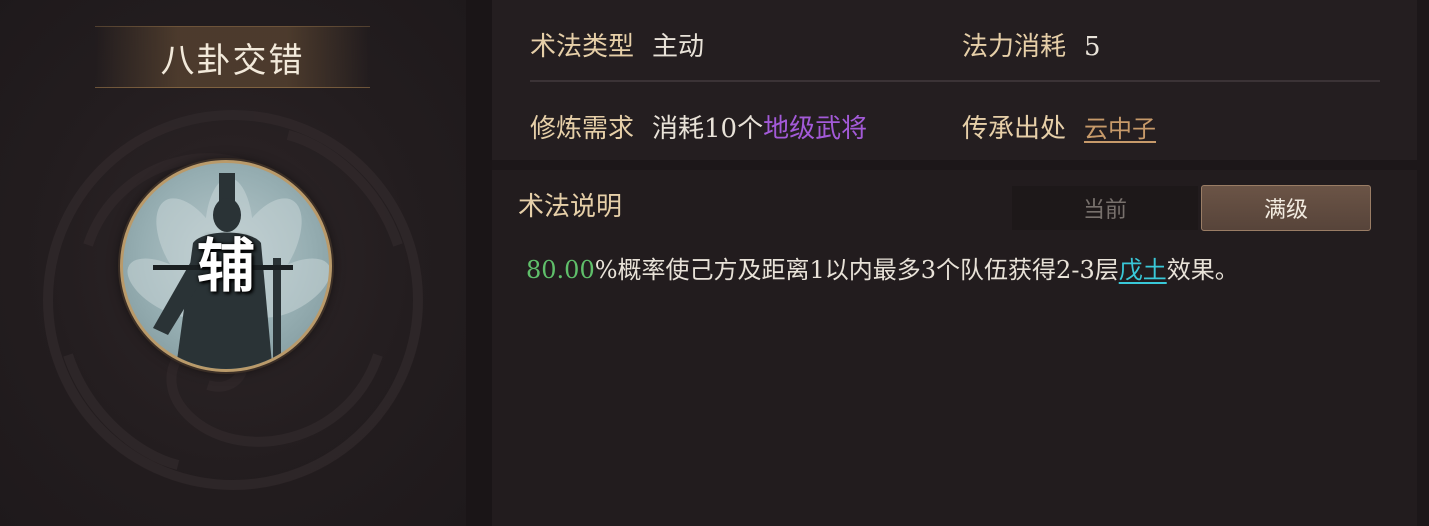  What do you see at coordinates (1092, 47) in the screenshot?
I see `mana-cost-value: 5` at bounding box center [1092, 47].